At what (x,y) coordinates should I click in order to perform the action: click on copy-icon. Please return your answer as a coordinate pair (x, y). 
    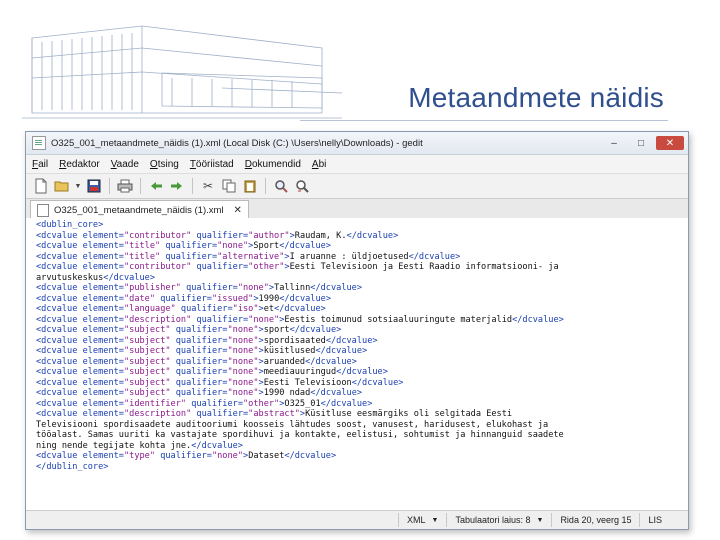
    Looking at the image, I should click on (229, 186).